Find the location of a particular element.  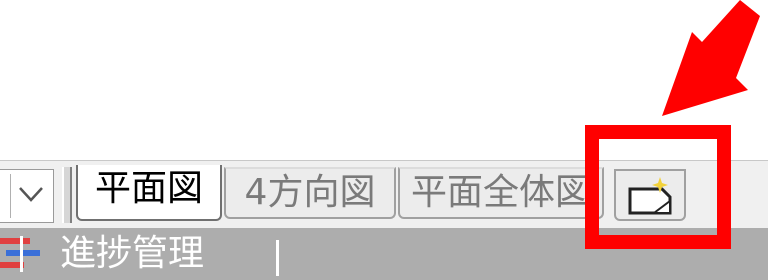

chevron-down-icon is located at coordinates (31, 194).